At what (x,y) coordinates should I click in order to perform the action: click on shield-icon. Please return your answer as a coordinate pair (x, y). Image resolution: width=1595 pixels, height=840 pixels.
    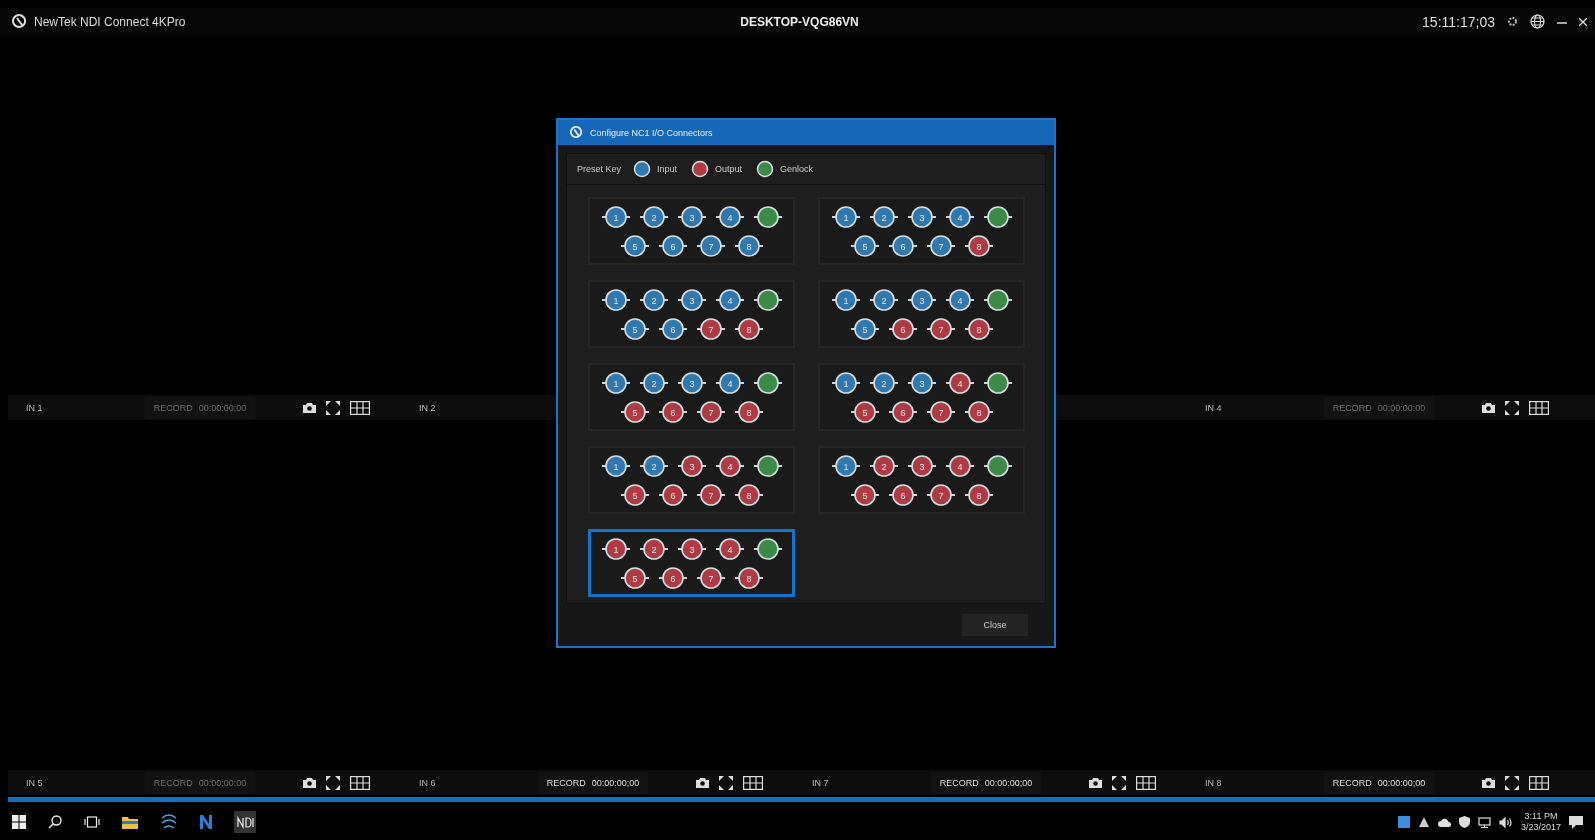
    Looking at the image, I should click on (1464, 822).